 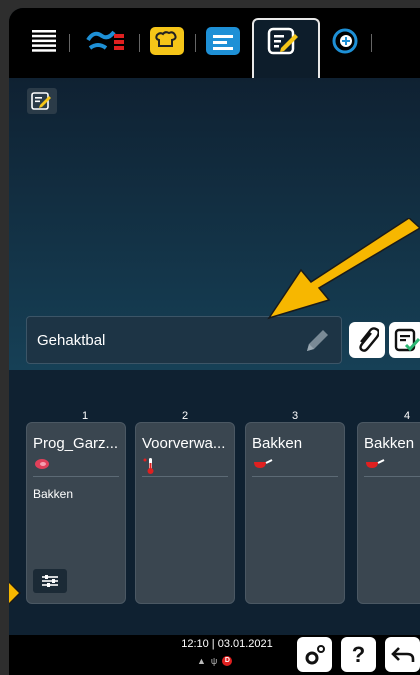 What do you see at coordinates (201, 661) in the screenshot?
I see `network-icon: ▲` at bounding box center [201, 661].